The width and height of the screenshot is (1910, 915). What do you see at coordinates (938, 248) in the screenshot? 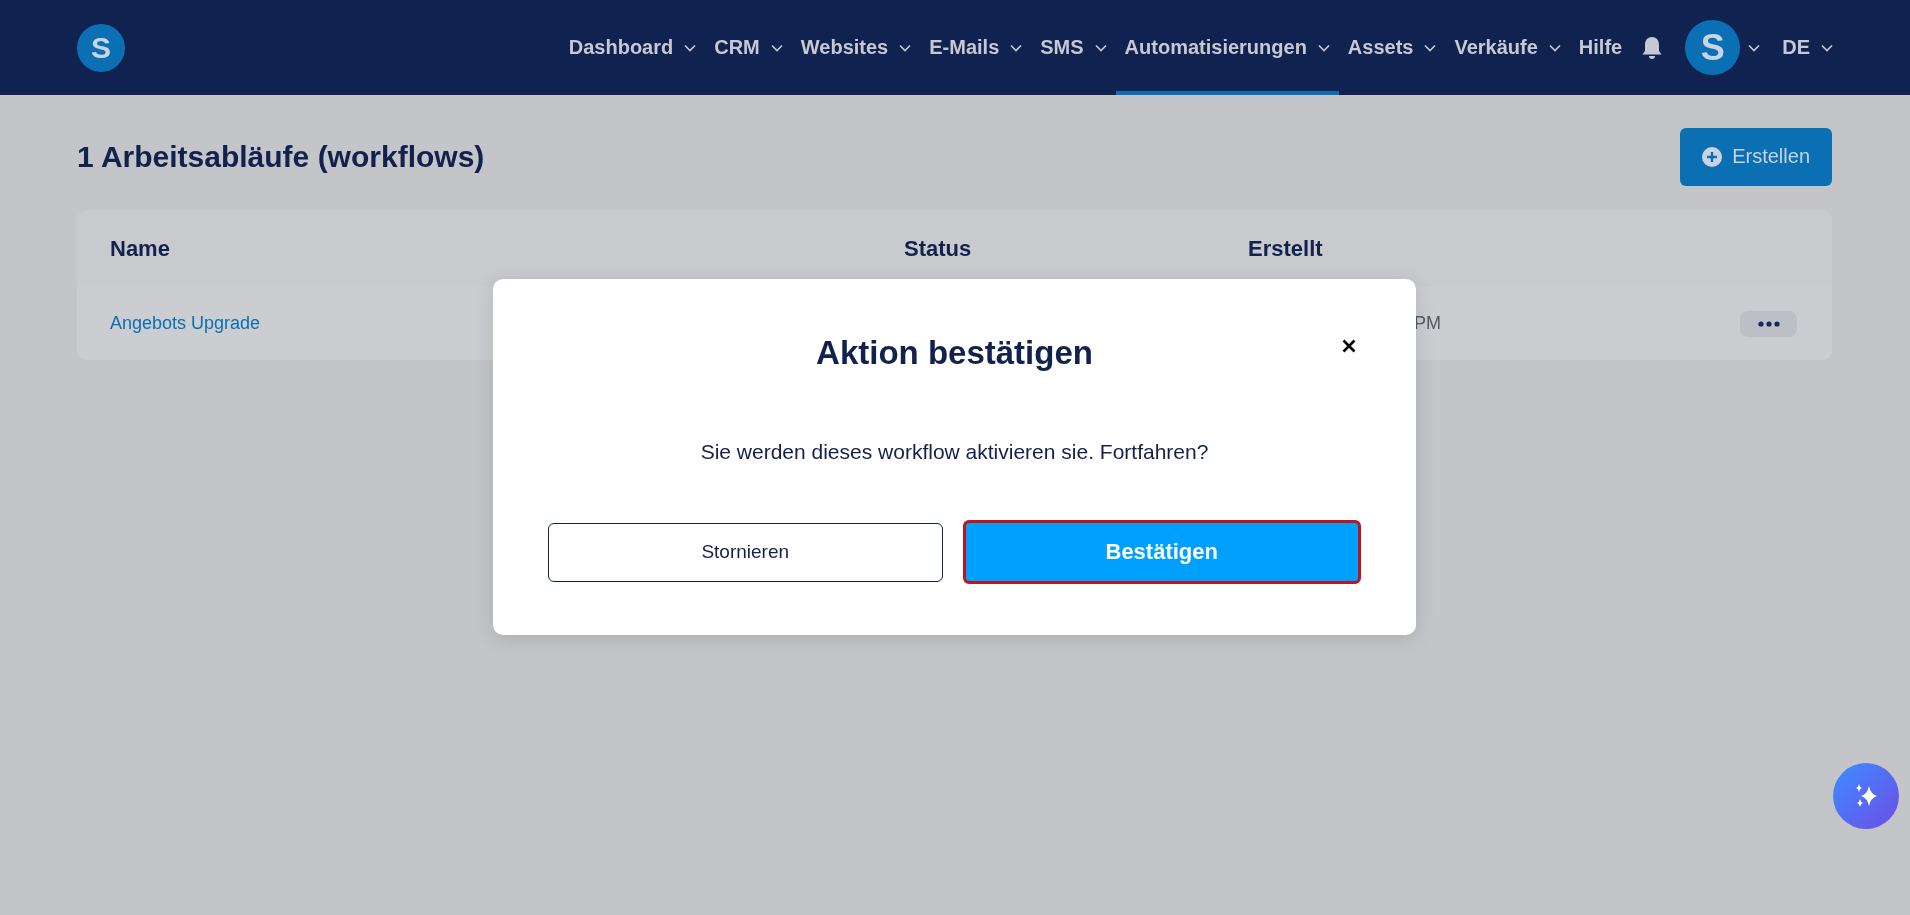
I see `column-header: Status` at bounding box center [938, 248].